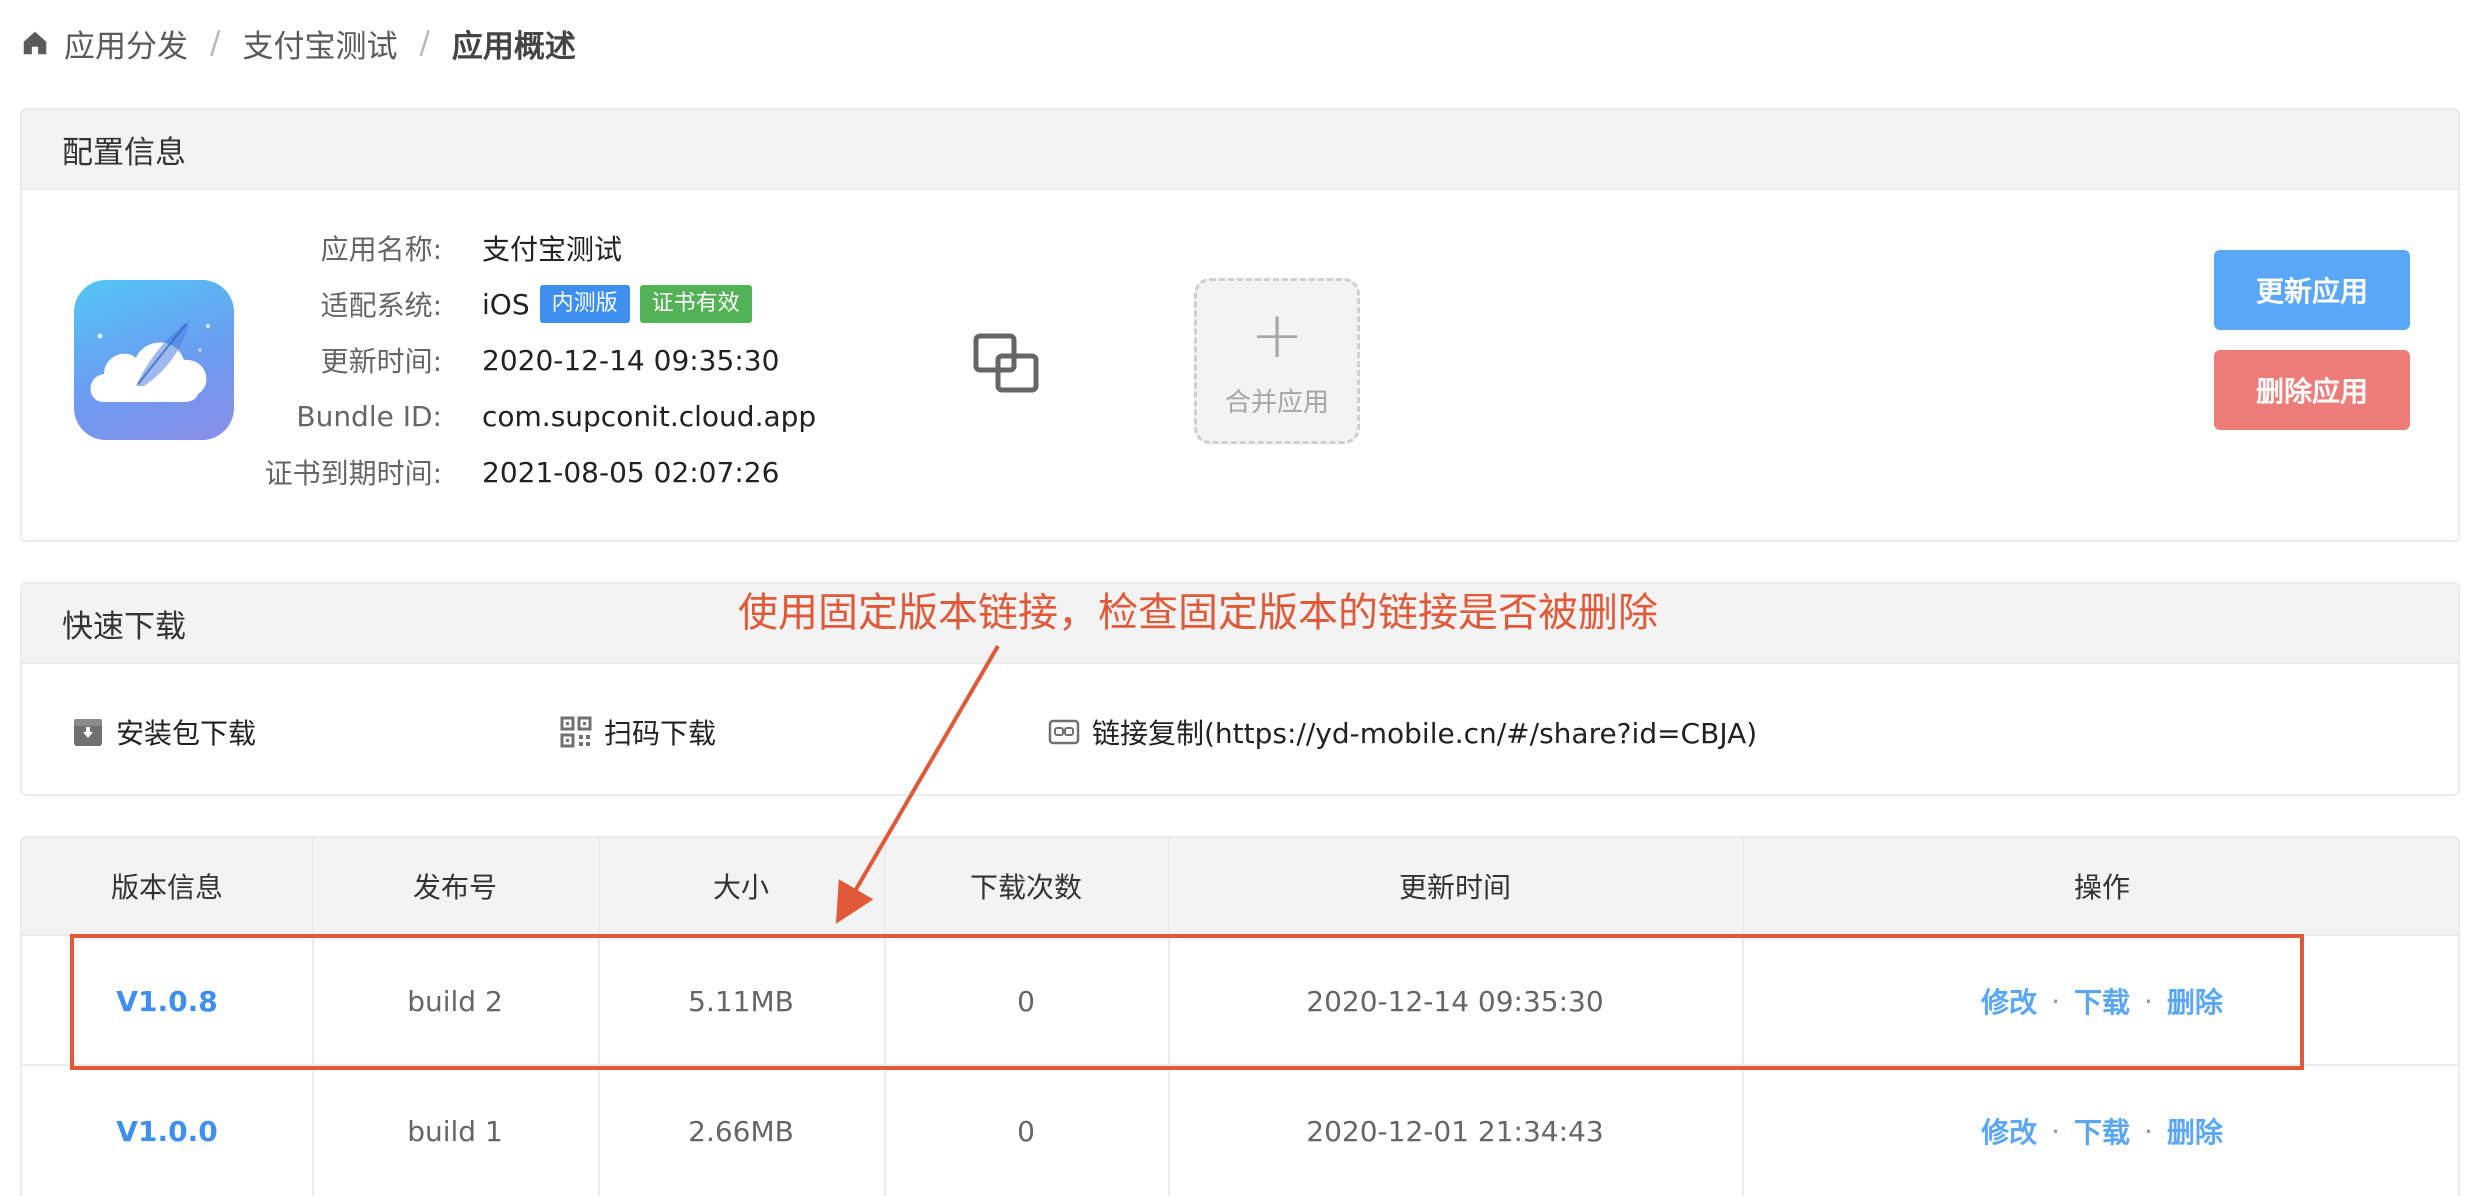 This screenshot has width=2470, height=1196. Describe the element at coordinates (186, 733) in the screenshot. I see `package-download-label: 安装包下载` at that location.